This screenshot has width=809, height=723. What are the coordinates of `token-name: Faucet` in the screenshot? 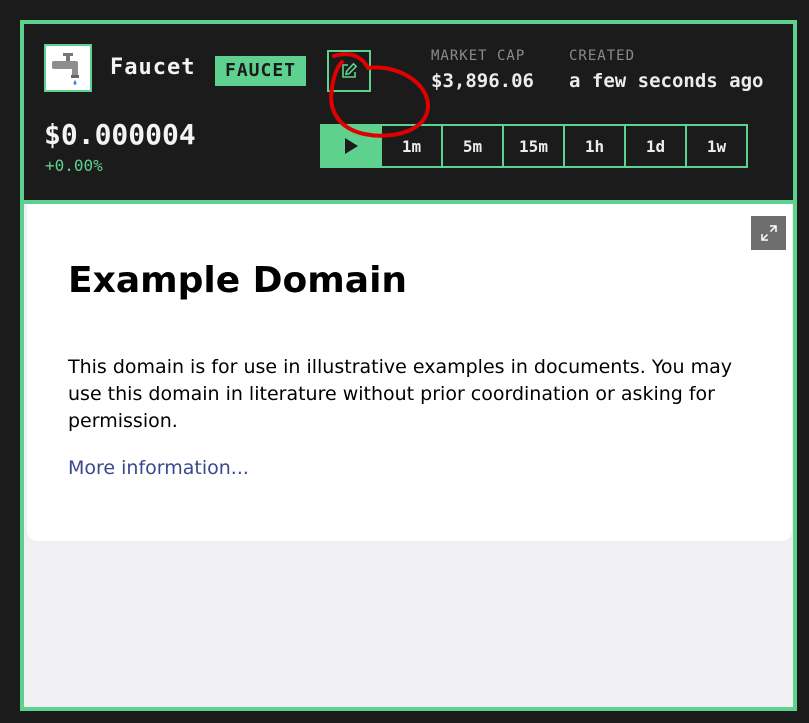 It's located at (153, 67).